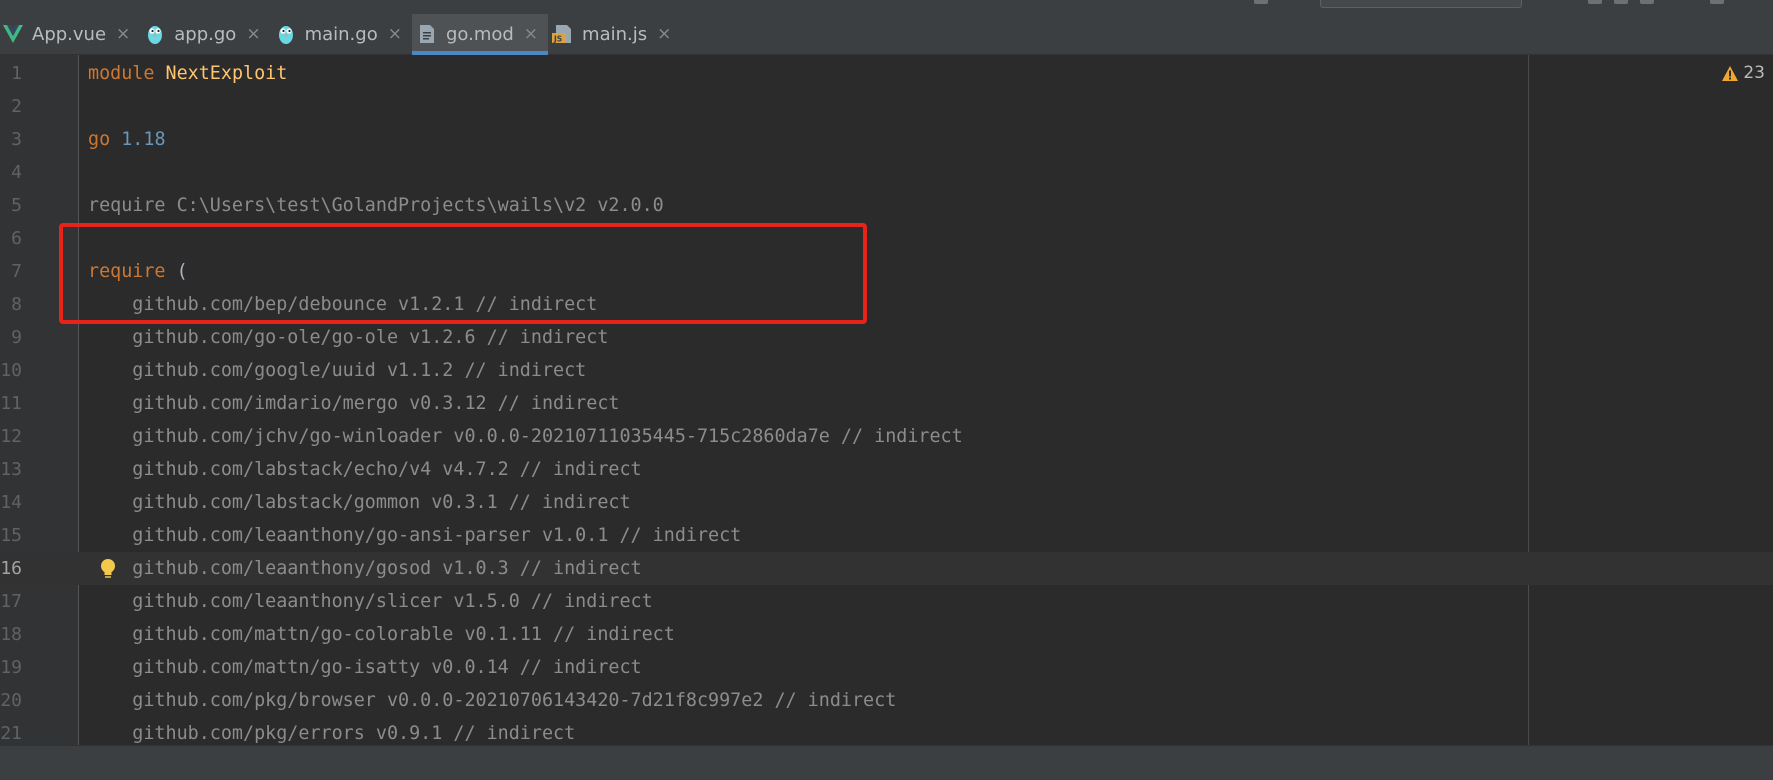 The width and height of the screenshot is (1773, 780). I want to click on tab-label: main.go, so click(341, 34).